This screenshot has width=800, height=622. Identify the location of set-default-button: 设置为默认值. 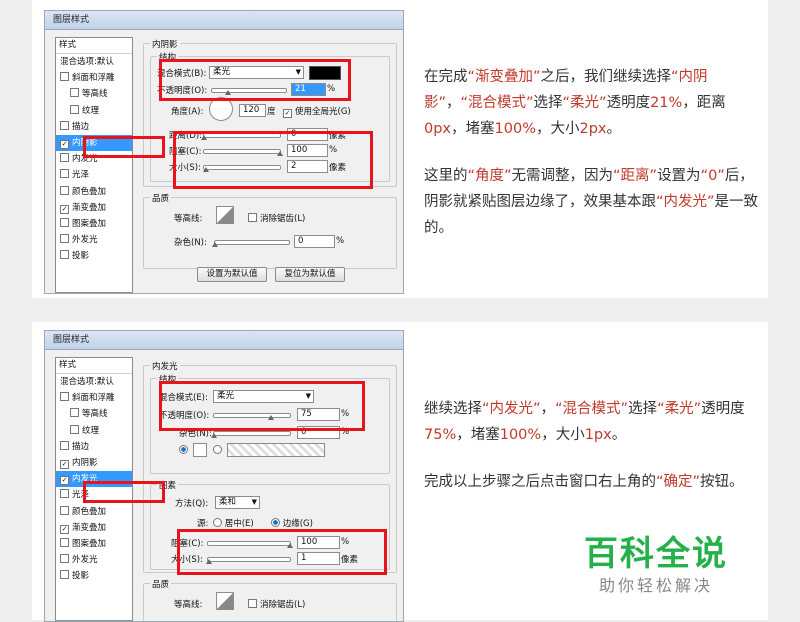
(232, 274).